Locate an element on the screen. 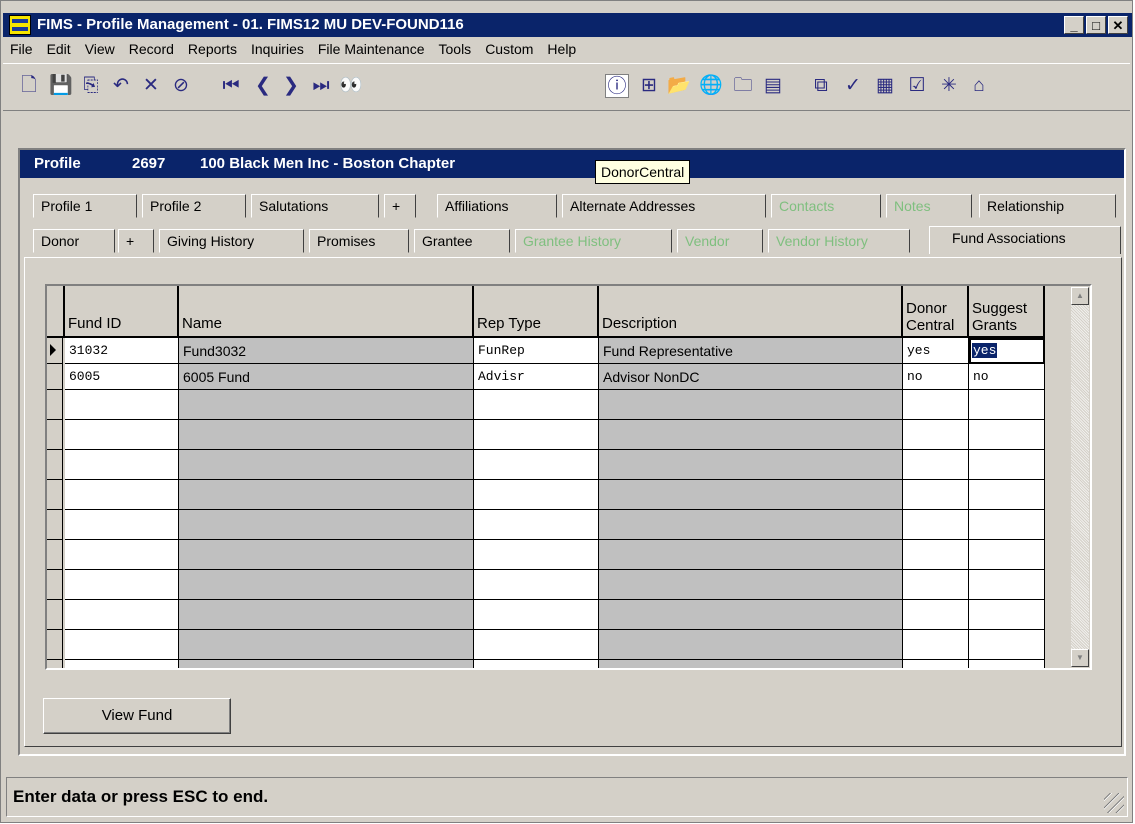  menu-help: Help is located at coordinates (561, 50).